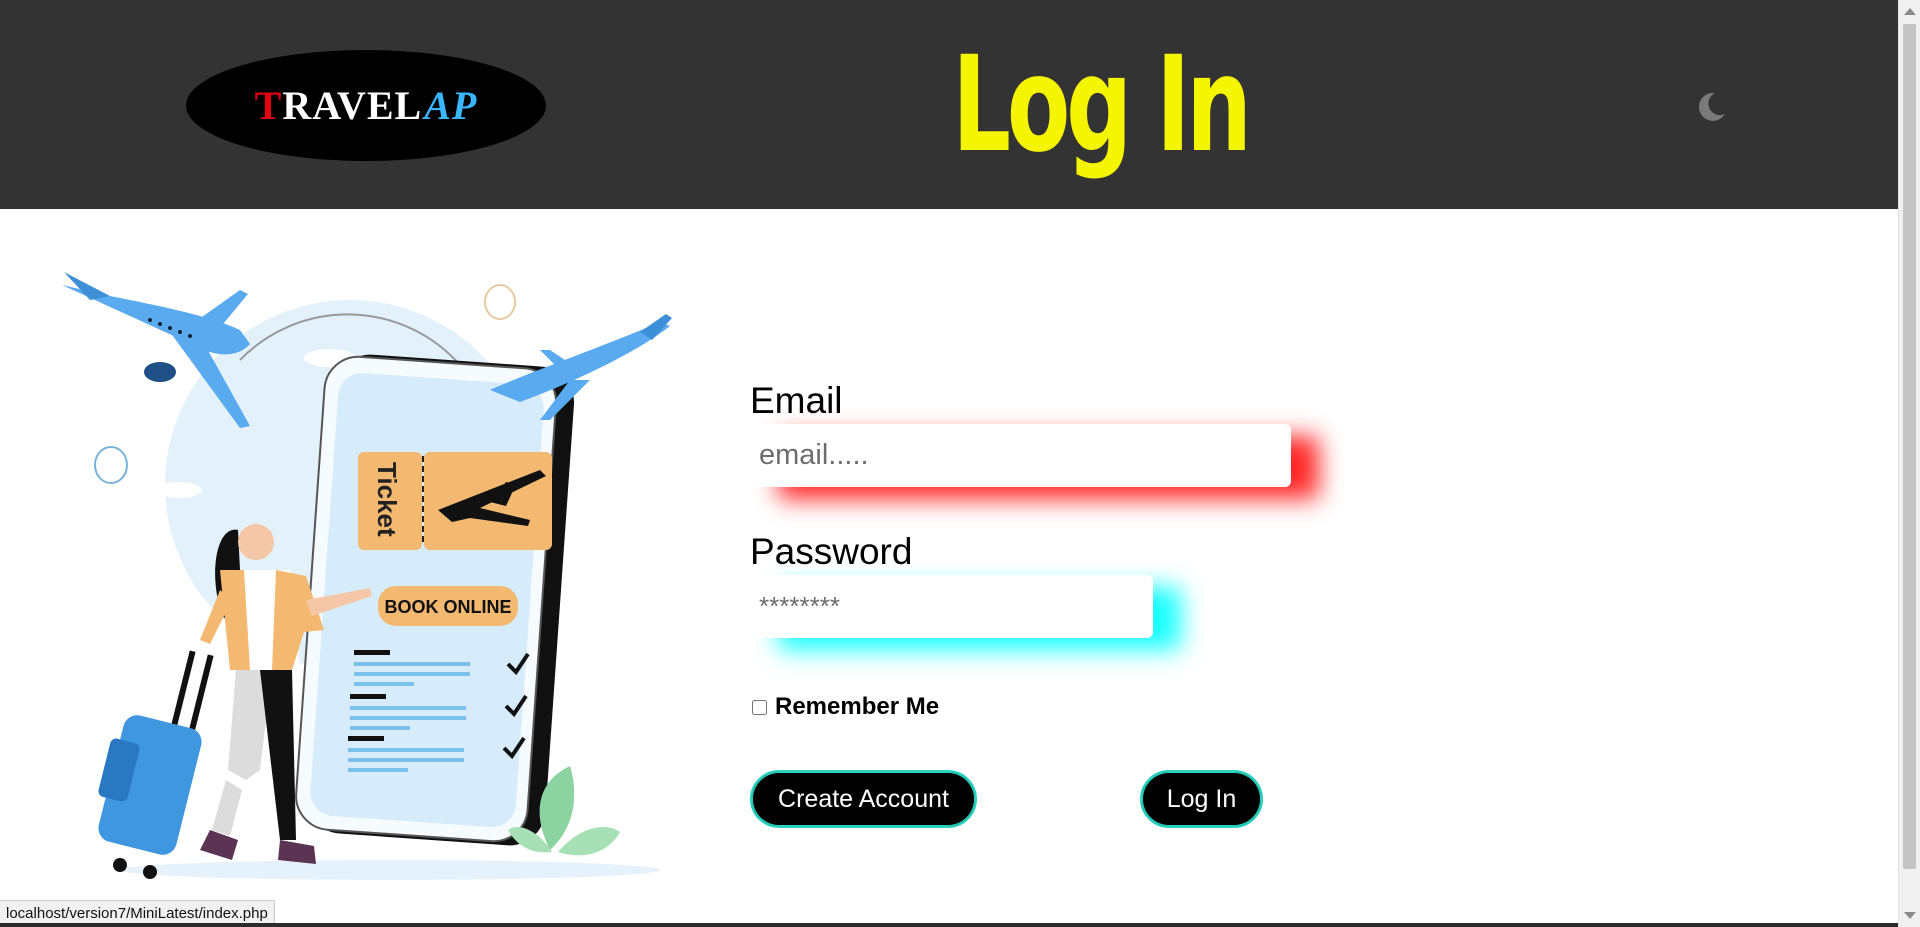 Image resolution: width=1920 pixels, height=927 pixels. What do you see at coordinates (1102, 105) in the screenshot?
I see `page-title: Log In` at bounding box center [1102, 105].